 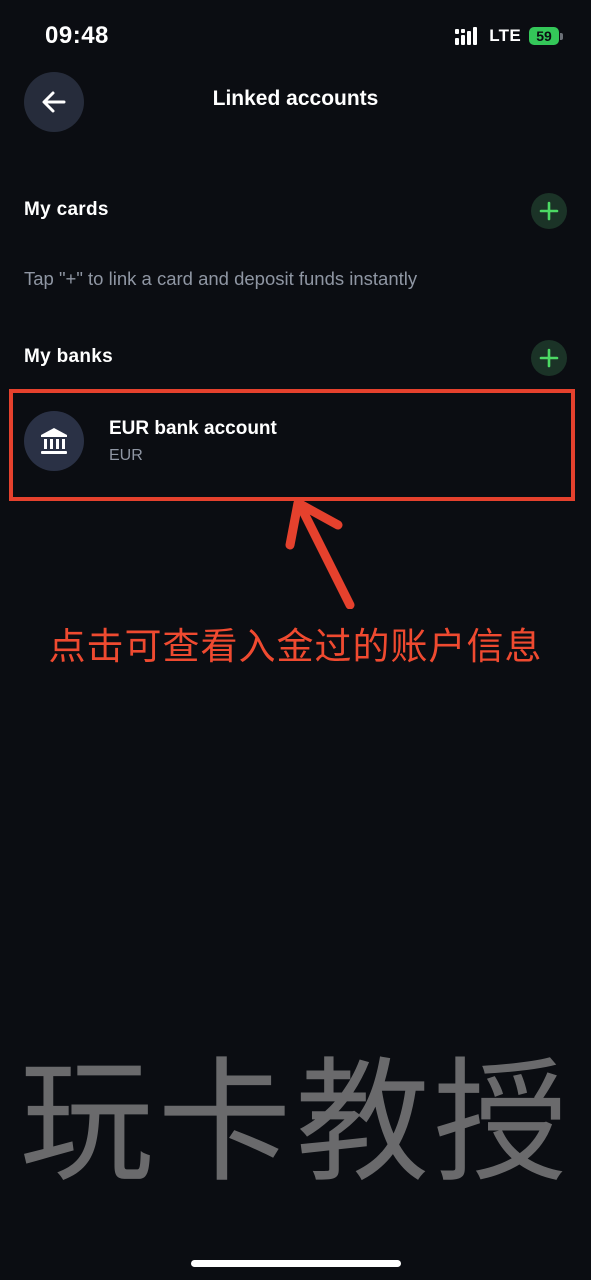 What do you see at coordinates (295, 98) in the screenshot?
I see `page-title: Linked accounts` at bounding box center [295, 98].